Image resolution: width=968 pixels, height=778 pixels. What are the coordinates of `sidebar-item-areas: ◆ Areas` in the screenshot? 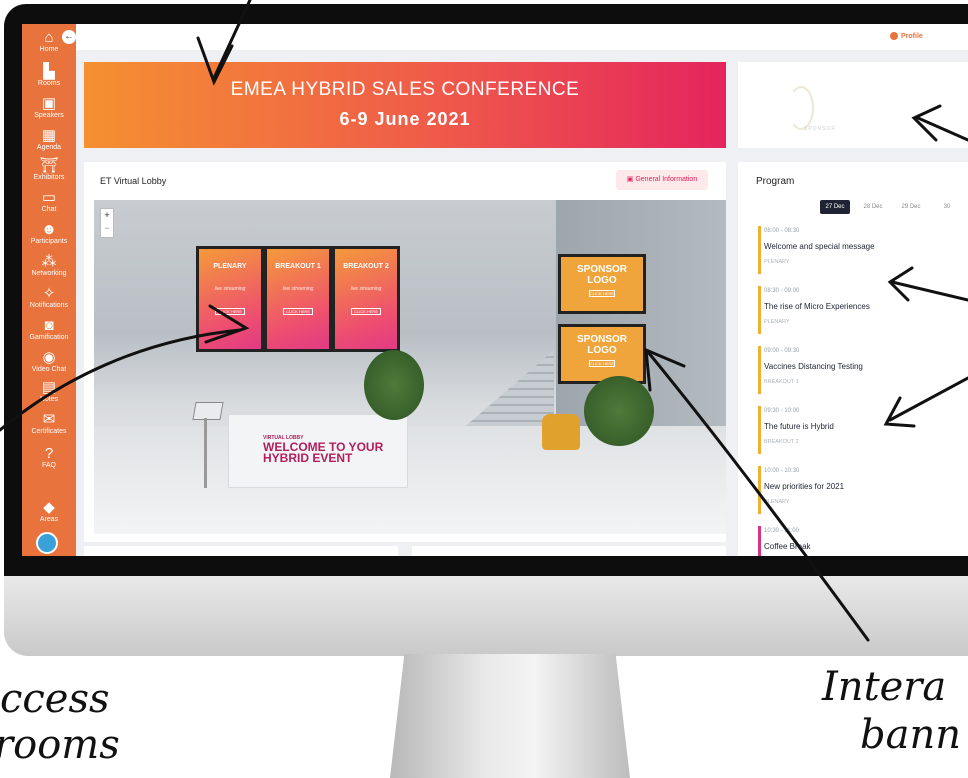 It's located at (49, 512).